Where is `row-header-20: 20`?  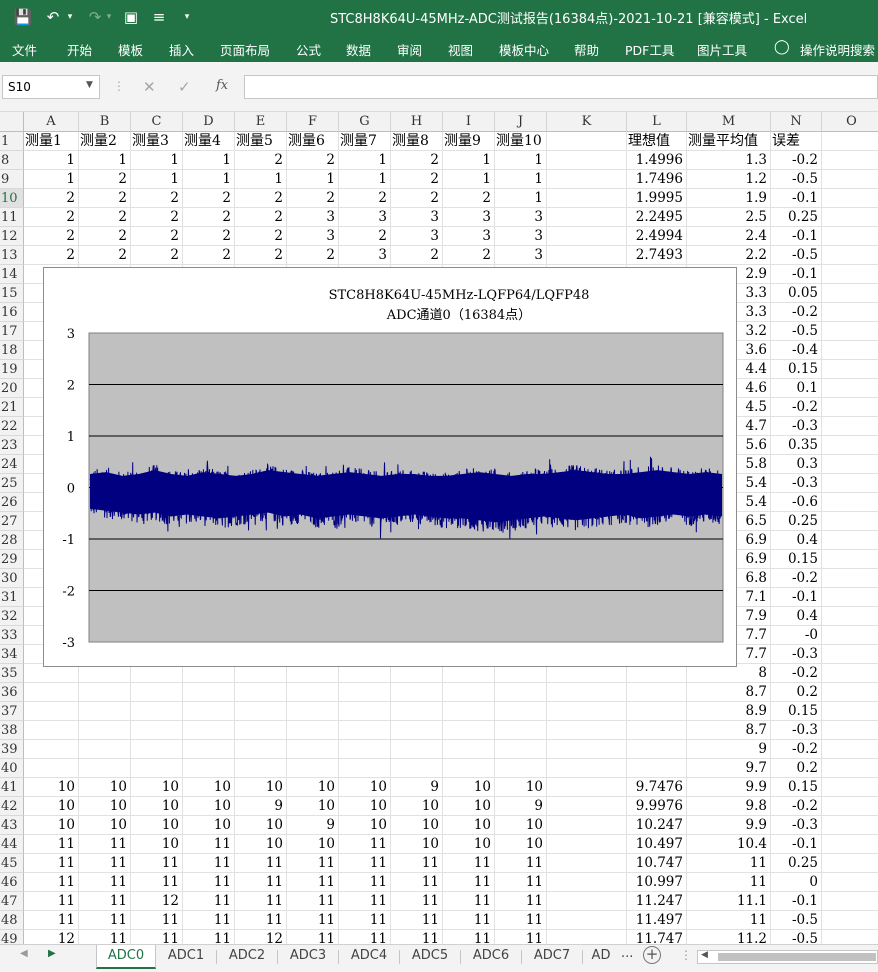
row-header-20: 20 is located at coordinates (12, 388).